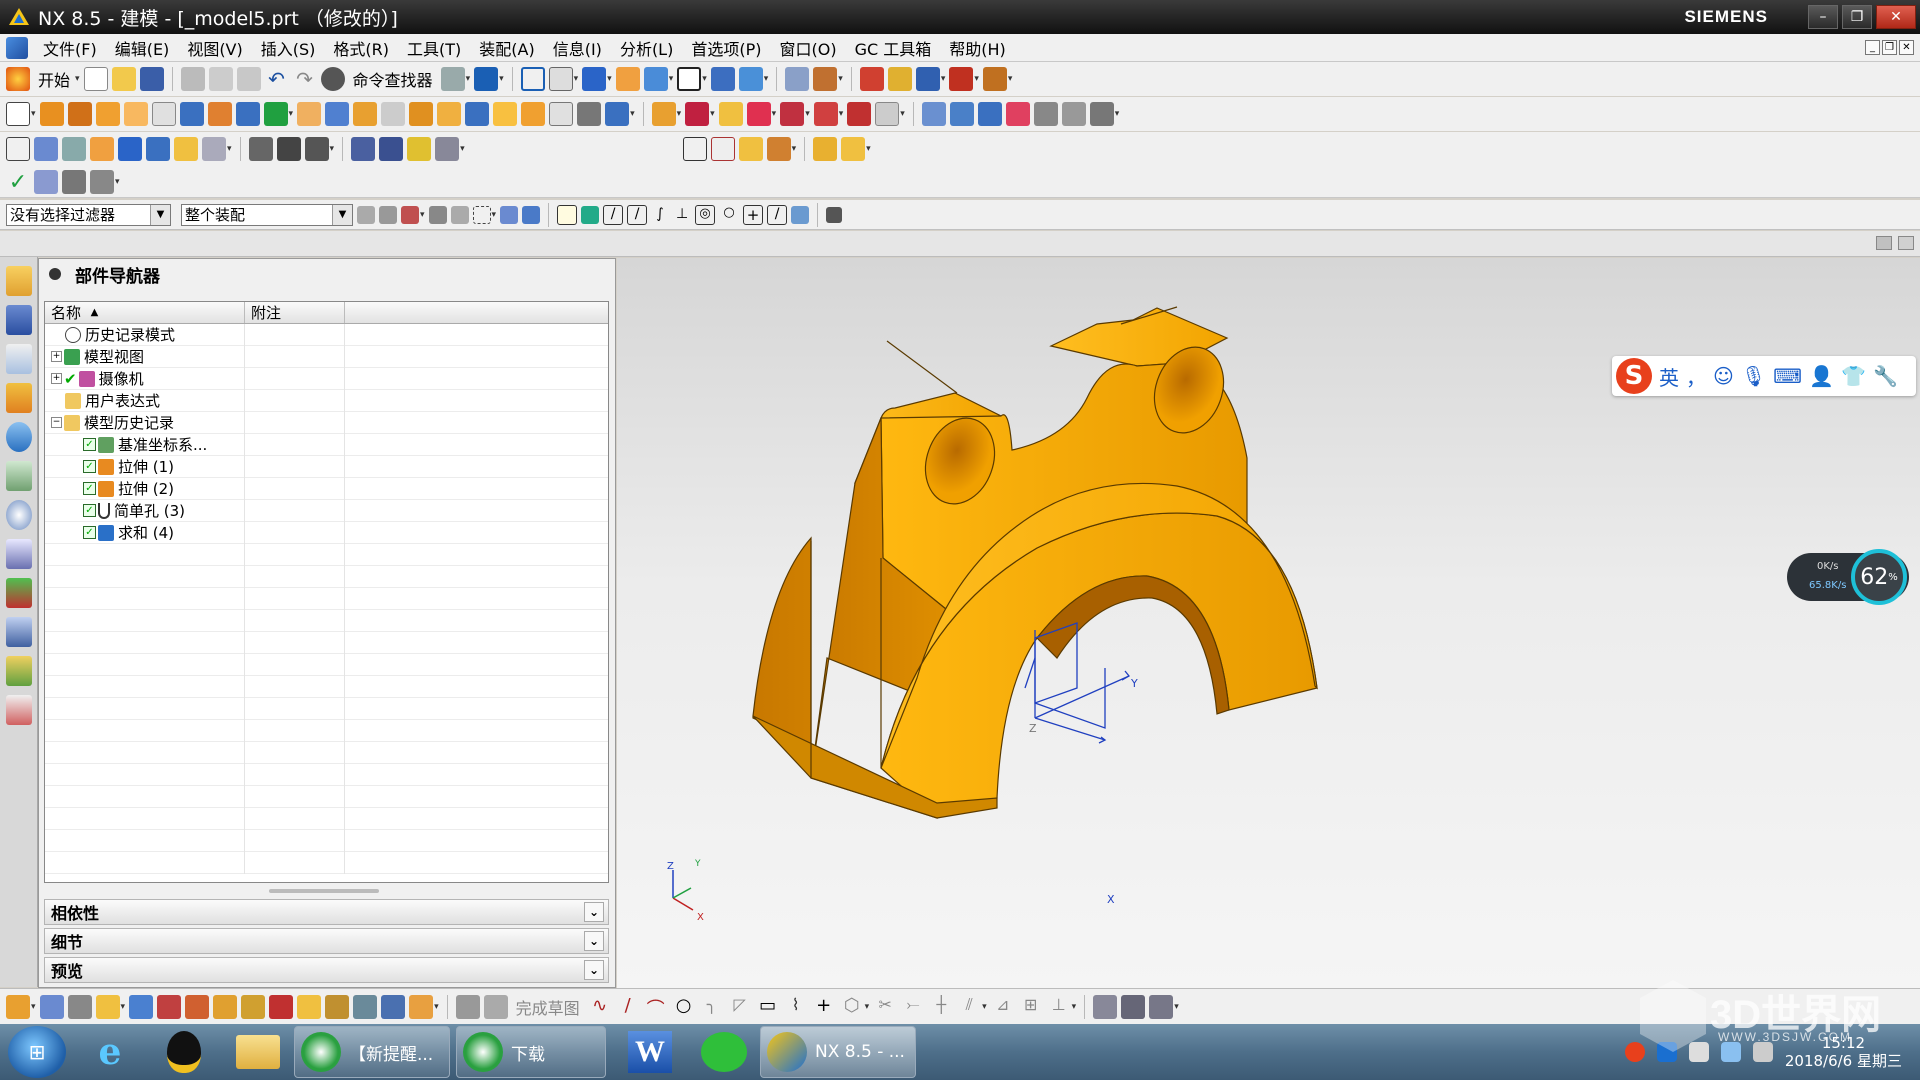 The width and height of the screenshot is (1920, 1080). Describe the element at coordinates (531, 214) in the screenshot. I see `select-face-icon` at that location.